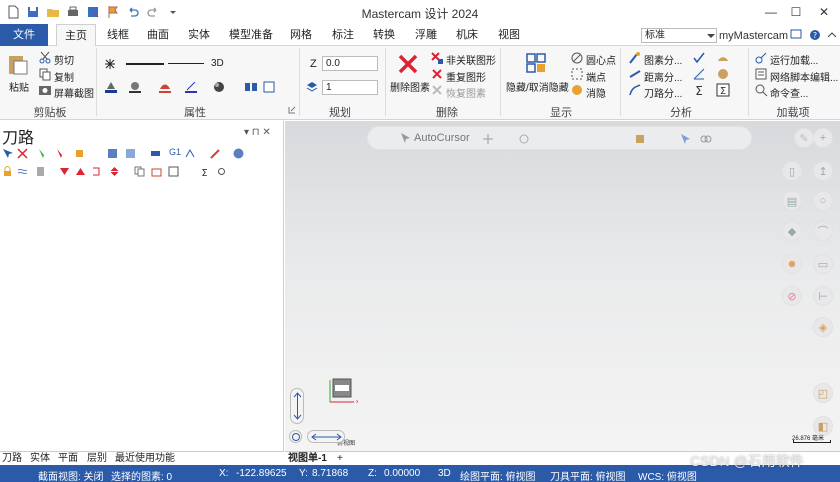 Image resolution: width=840 pixels, height=482 pixels. Describe the element at coordinates (22, 171) in the screenshot. I see `toggle-display-icon` at that location.